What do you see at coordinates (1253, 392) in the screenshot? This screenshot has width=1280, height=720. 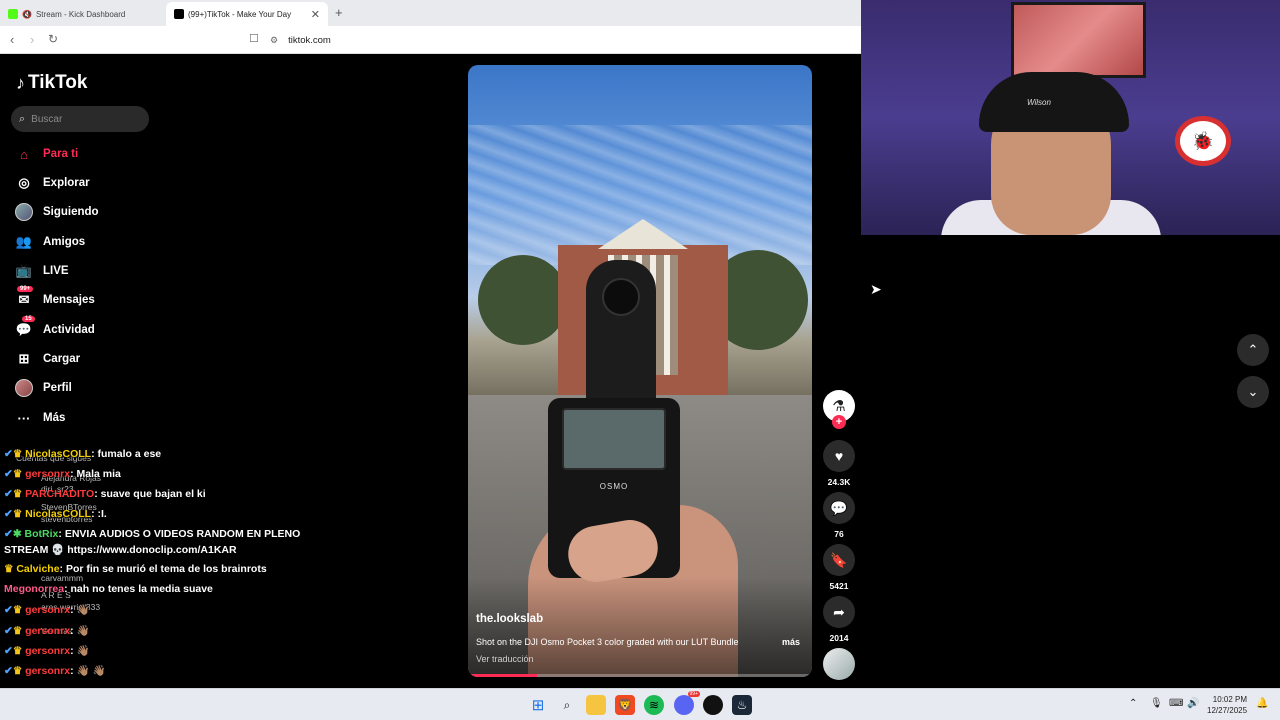 I see `next-video-button: ⌄` at bounding box center [1253, 392].